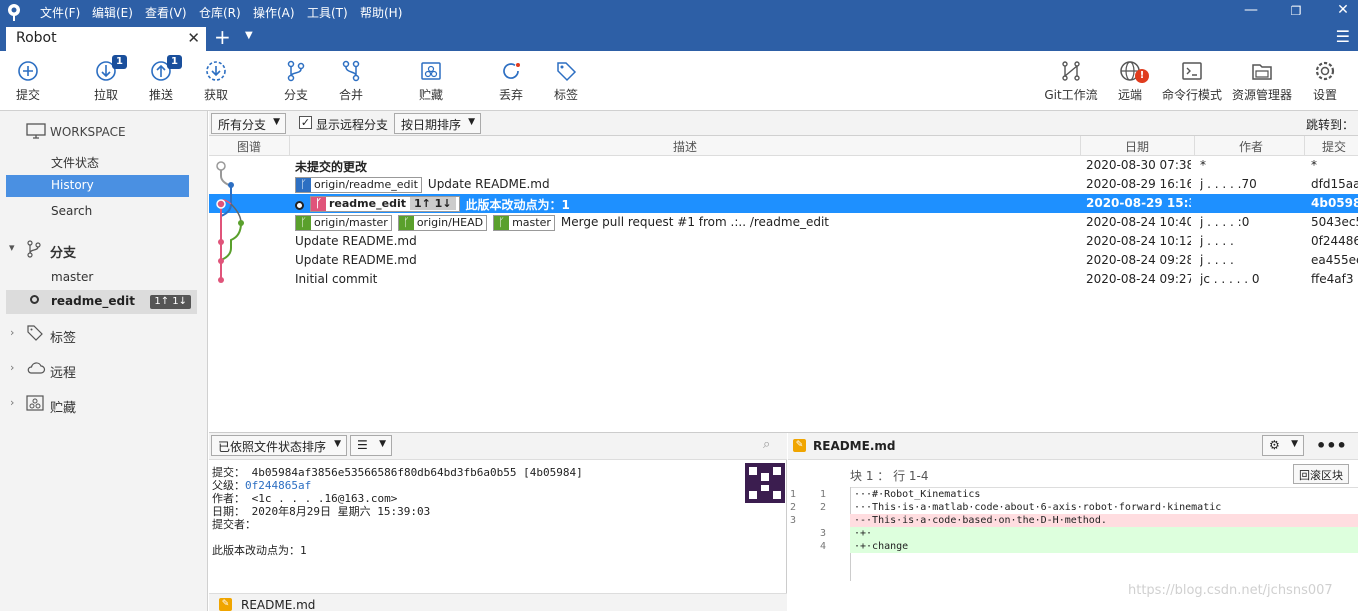  What do you see at coordinates (221, 242) in the screenshot?
I see `commit-node` at bounding box center [221, 242].